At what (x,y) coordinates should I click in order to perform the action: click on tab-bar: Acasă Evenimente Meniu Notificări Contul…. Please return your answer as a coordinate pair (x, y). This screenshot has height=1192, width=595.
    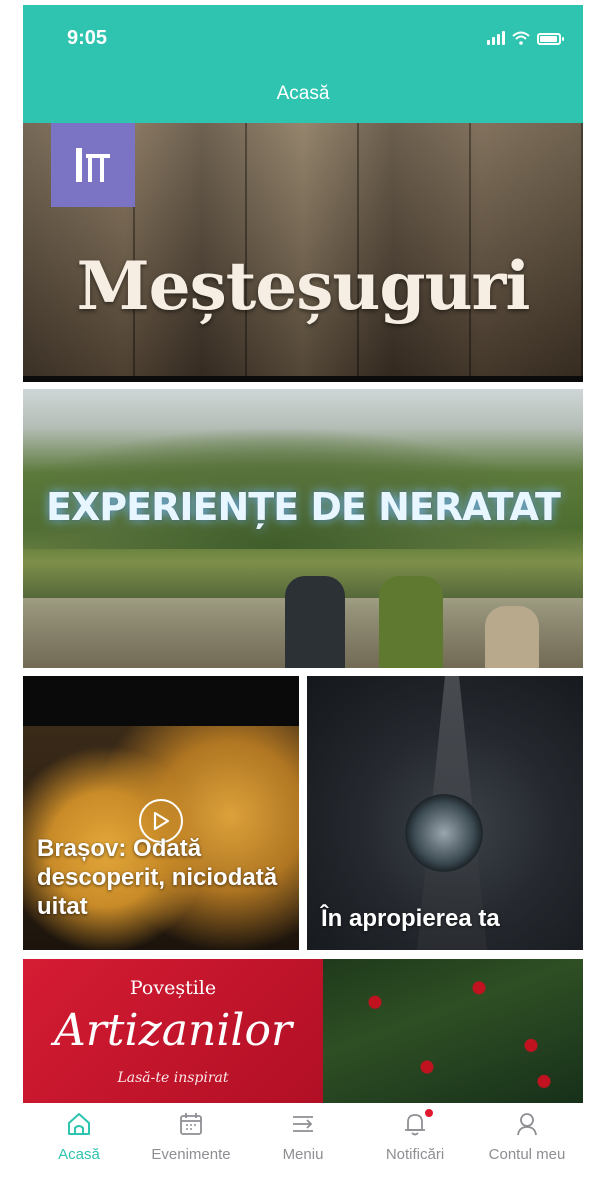
    Looking at the image, I should click on (303, 1145).